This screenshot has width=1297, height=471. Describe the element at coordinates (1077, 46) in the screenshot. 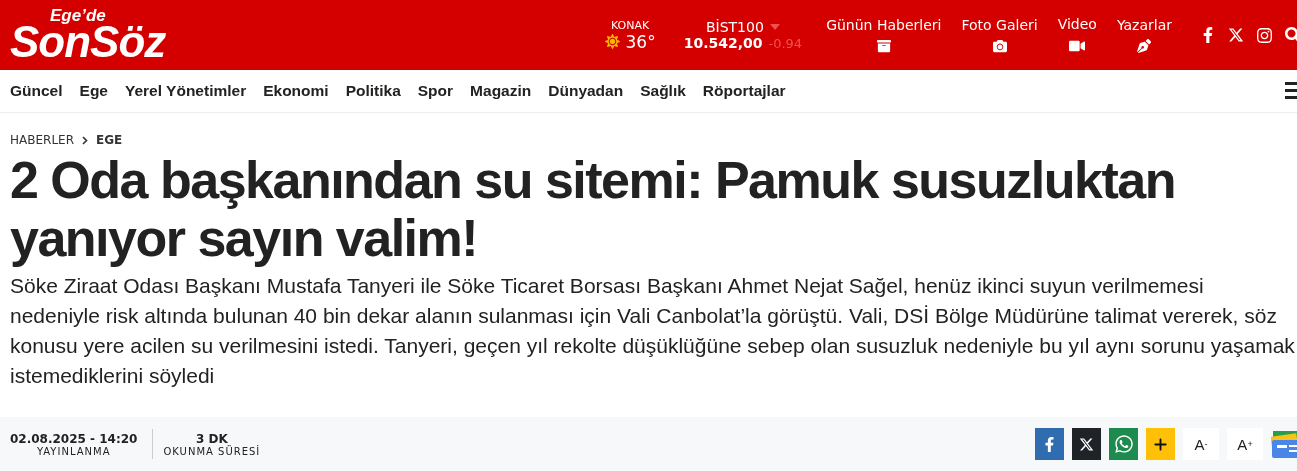

I see `video-camera-icon` at that location.